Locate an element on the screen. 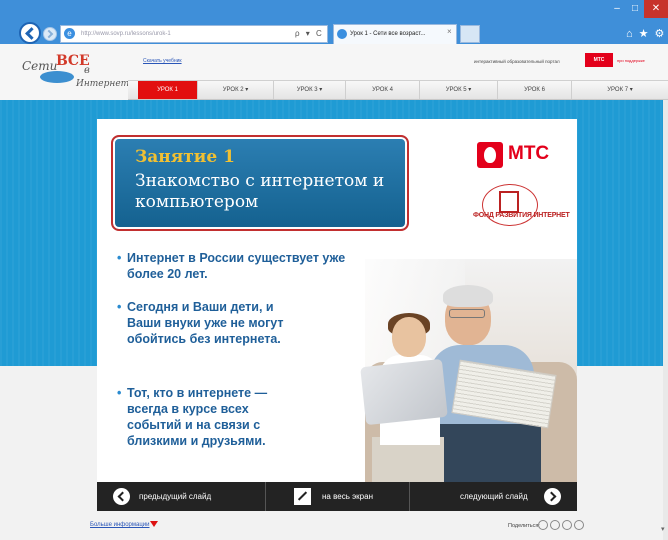 The image size is (668, 540). fullscreen-icon is located at coordinates (302, 496).